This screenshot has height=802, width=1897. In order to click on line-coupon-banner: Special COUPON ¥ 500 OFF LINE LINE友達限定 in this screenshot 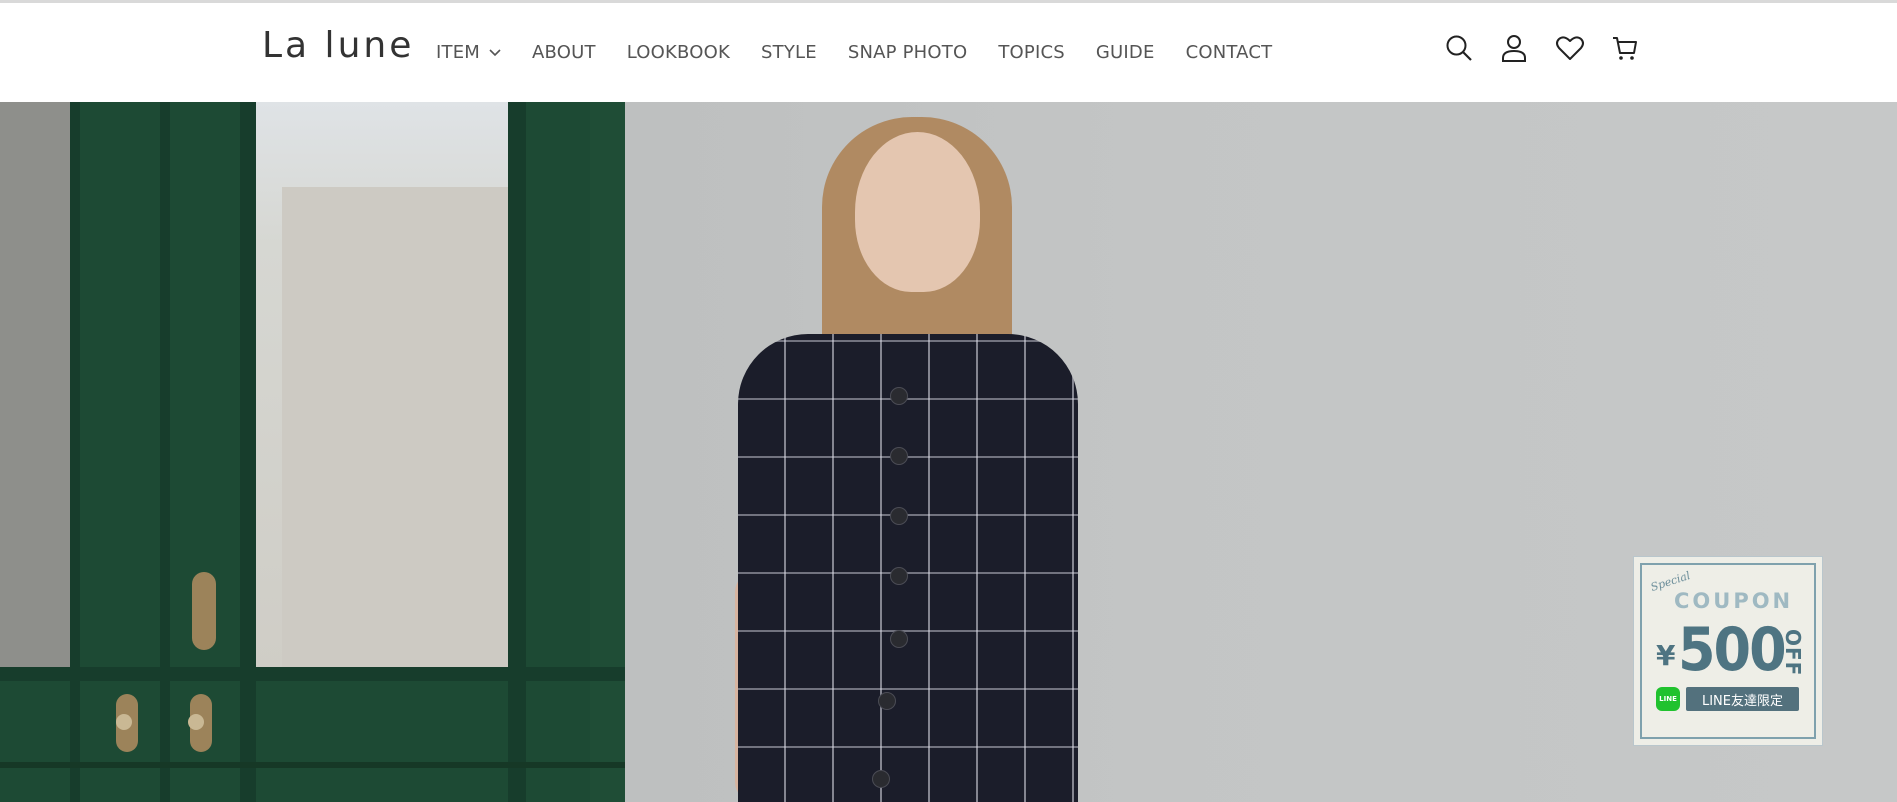, I will do `click(1728, 651)`.